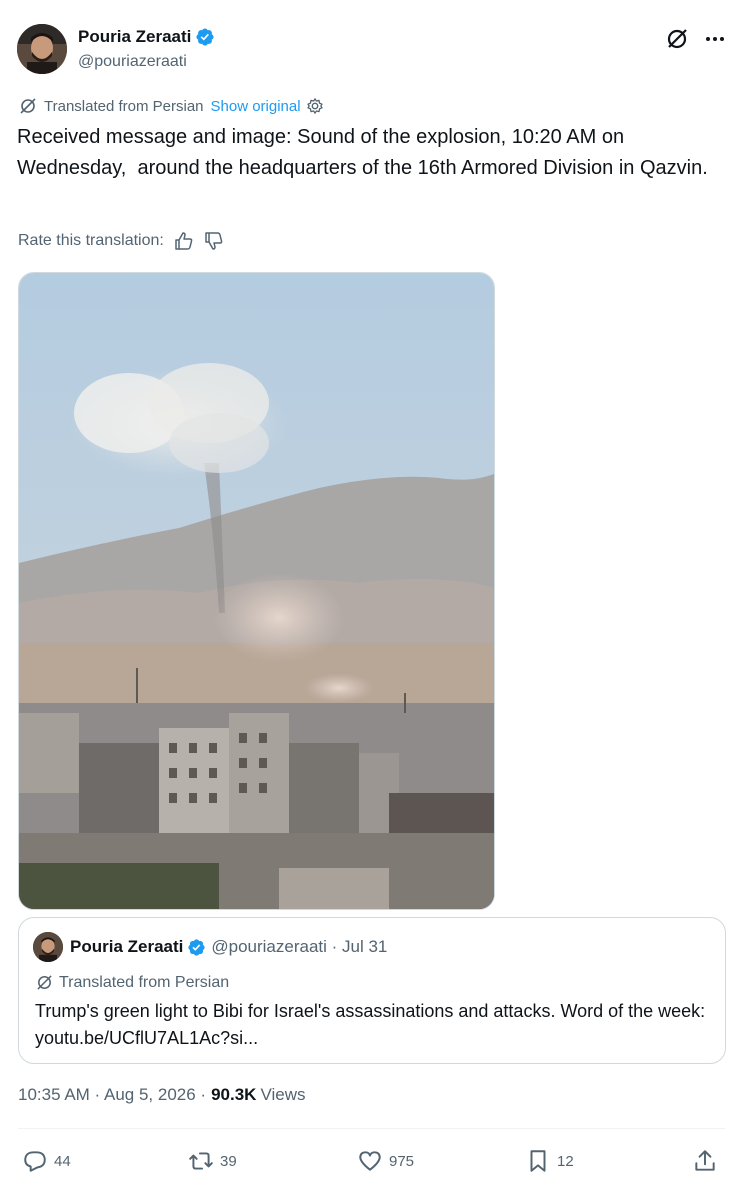 The height and width of the screenshot is (1187, 751). Describe the element at coordinates (91, 240) in the screenshot. I see `rate-label: Rate this translation:` at that location.